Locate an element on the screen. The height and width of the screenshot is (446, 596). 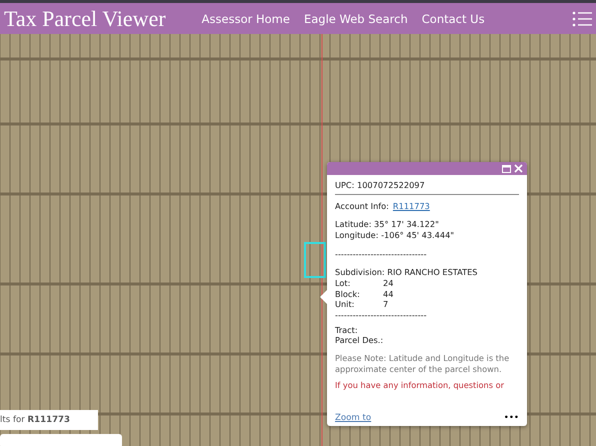
nav-link: Eagle Web Search is located at coordinates (356, 19).